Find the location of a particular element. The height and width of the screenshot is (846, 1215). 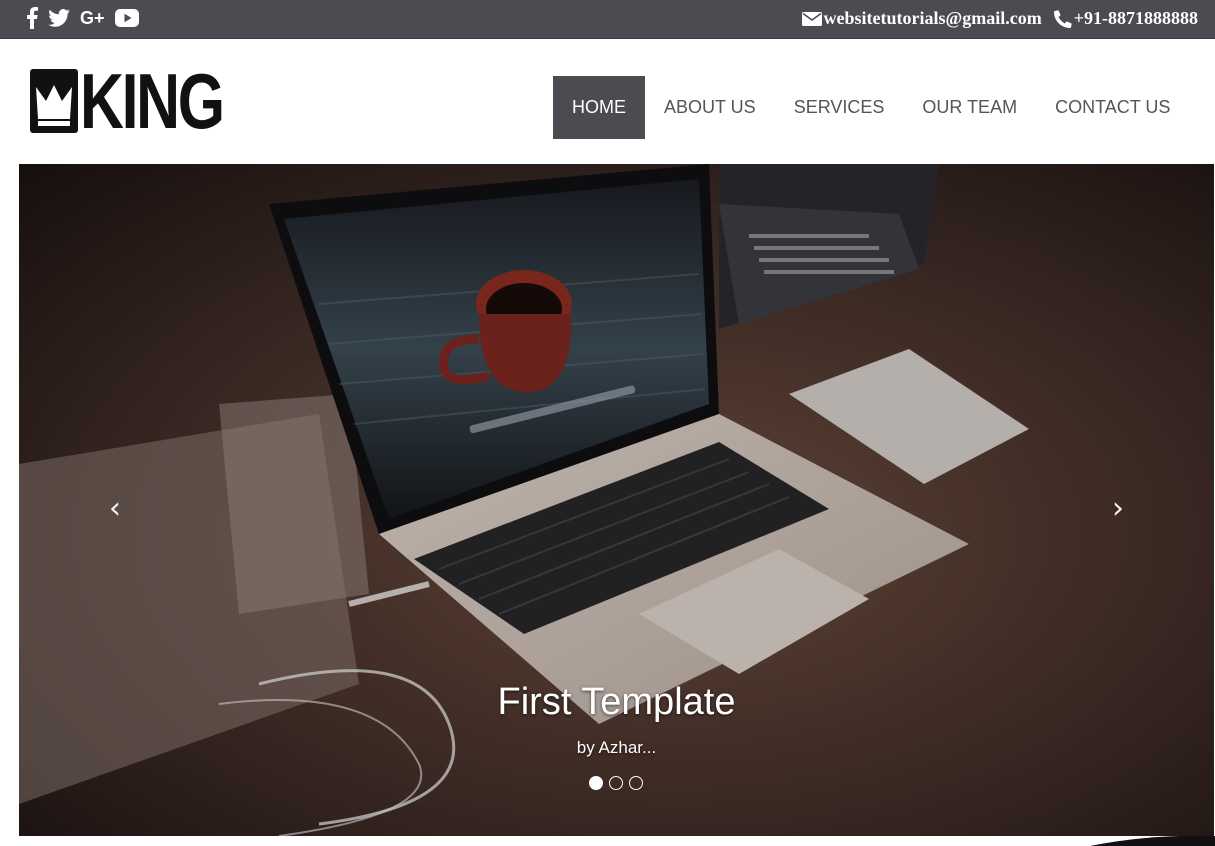

email-contact: websitetutorials@gmail.com is located at coordinates (921, 18).